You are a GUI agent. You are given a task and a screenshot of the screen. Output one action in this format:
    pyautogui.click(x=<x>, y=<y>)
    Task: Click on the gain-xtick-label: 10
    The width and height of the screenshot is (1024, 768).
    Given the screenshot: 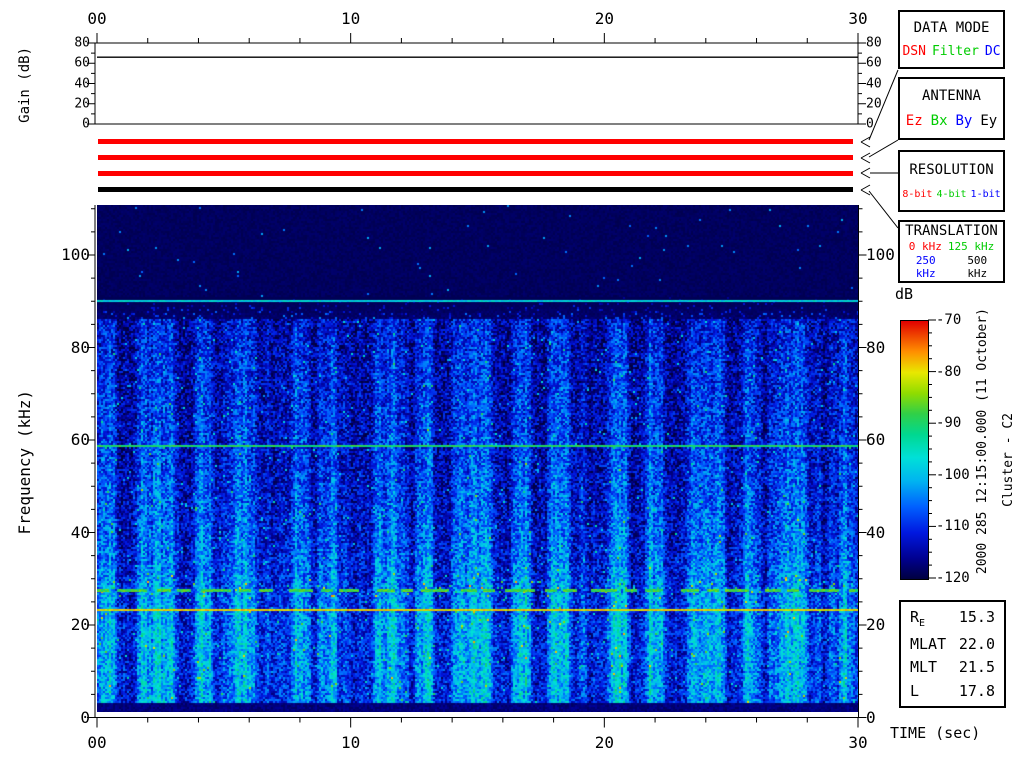 What is the action you would take?
    pyautogui.click(x=351, y=18)
    